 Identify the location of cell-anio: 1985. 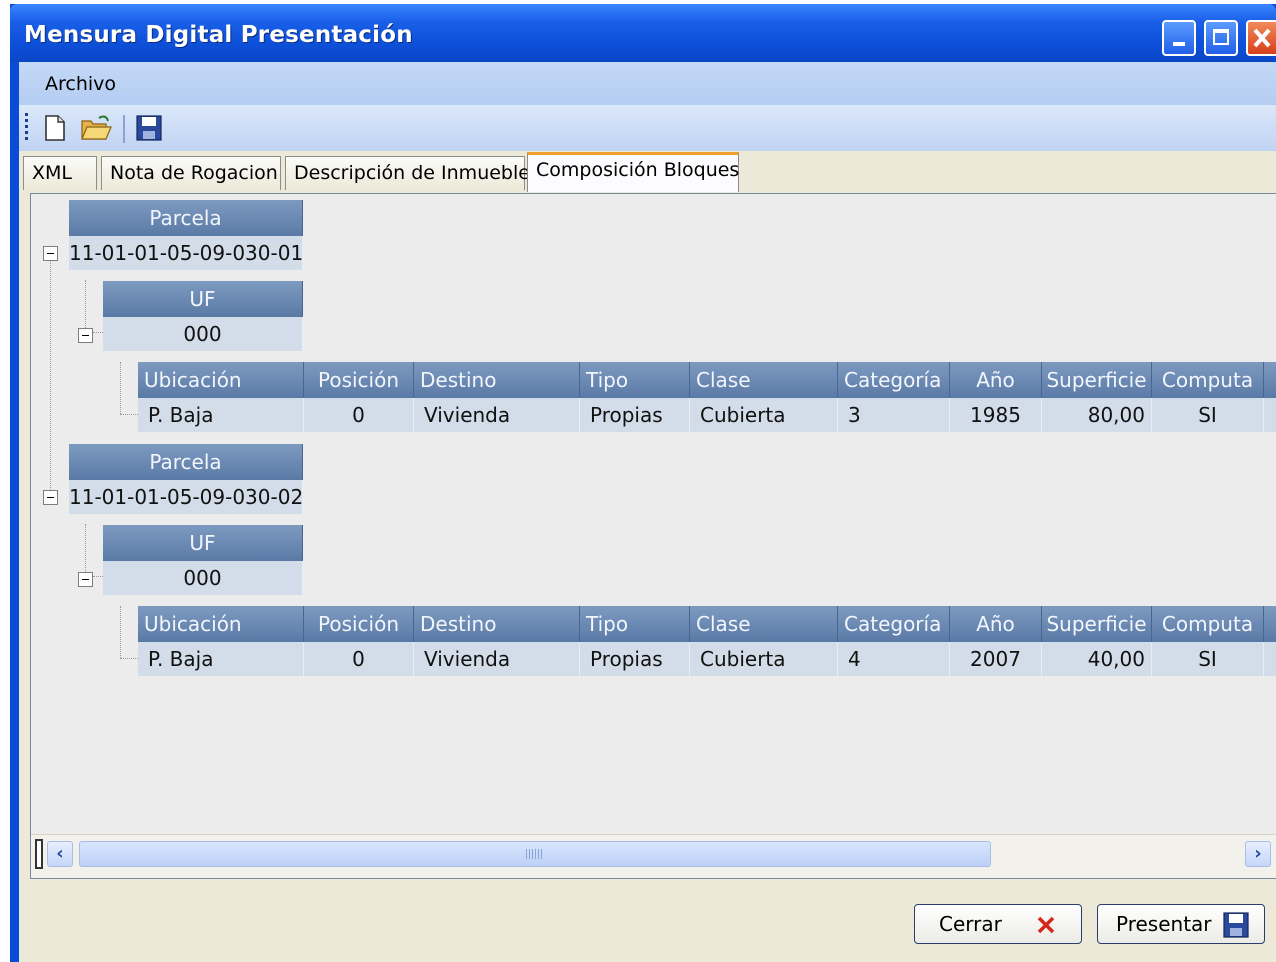
(996, 415).